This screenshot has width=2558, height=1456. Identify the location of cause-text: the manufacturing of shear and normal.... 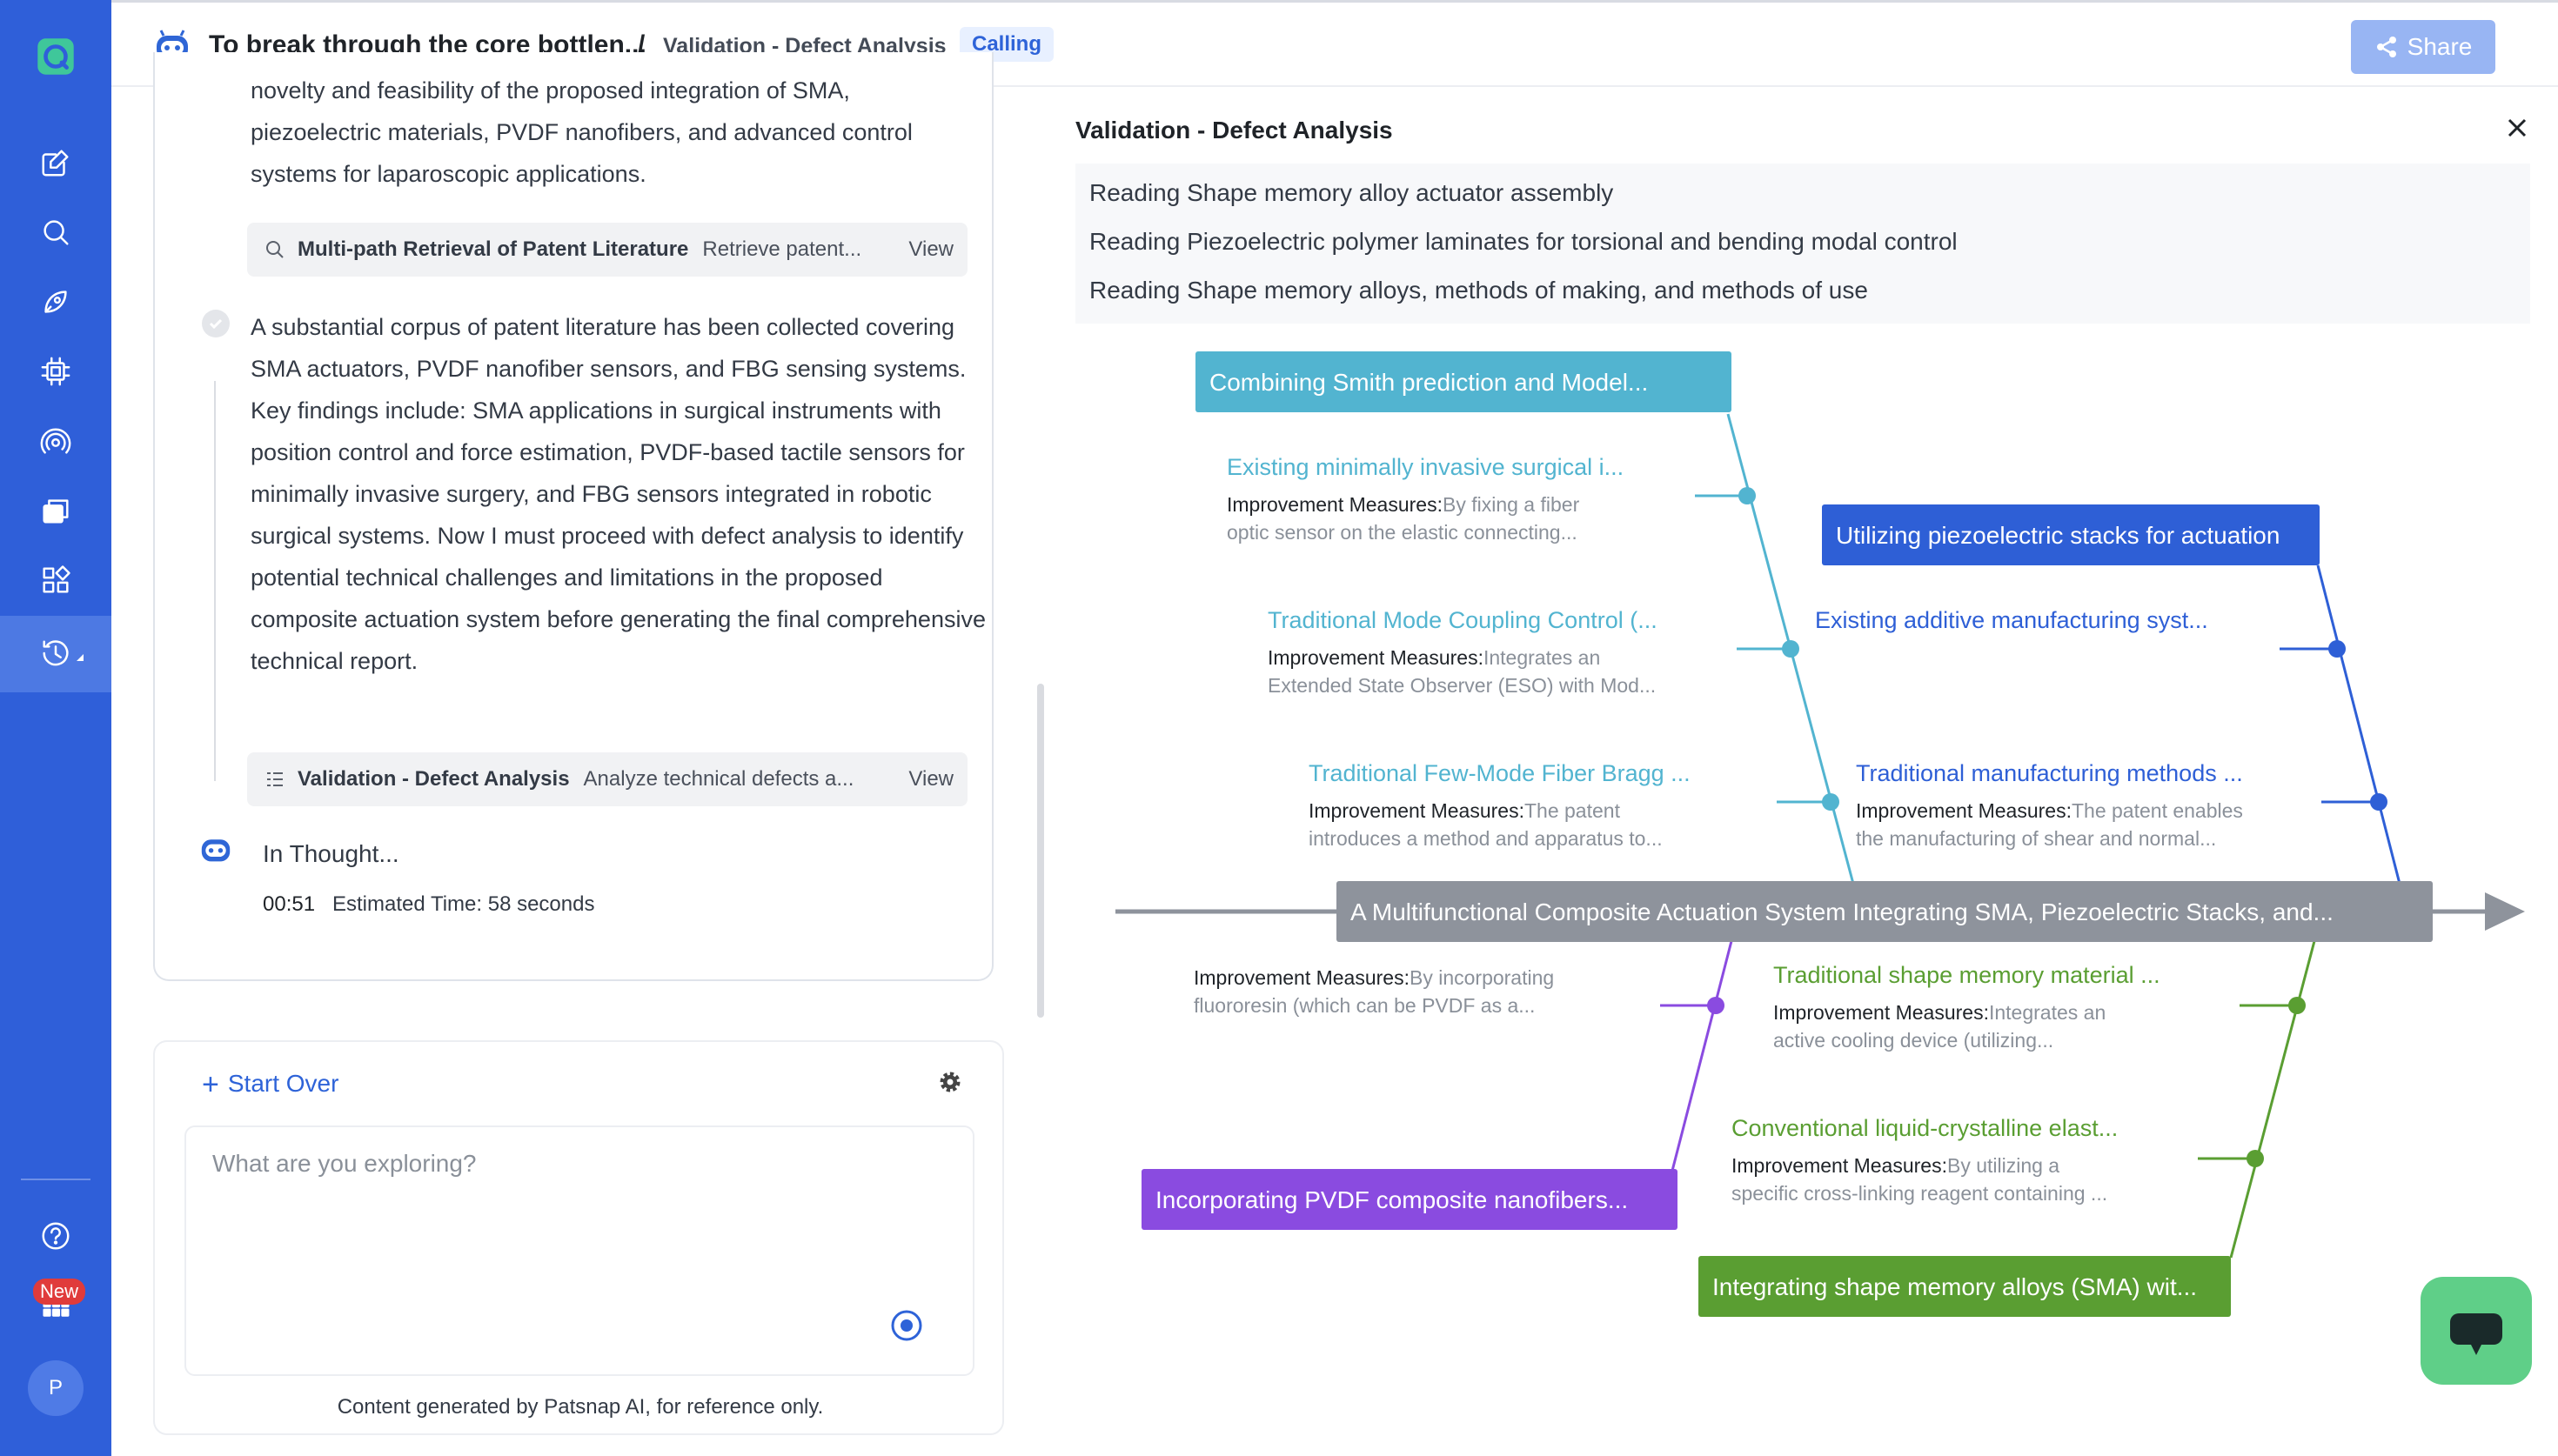
(2036, 838).